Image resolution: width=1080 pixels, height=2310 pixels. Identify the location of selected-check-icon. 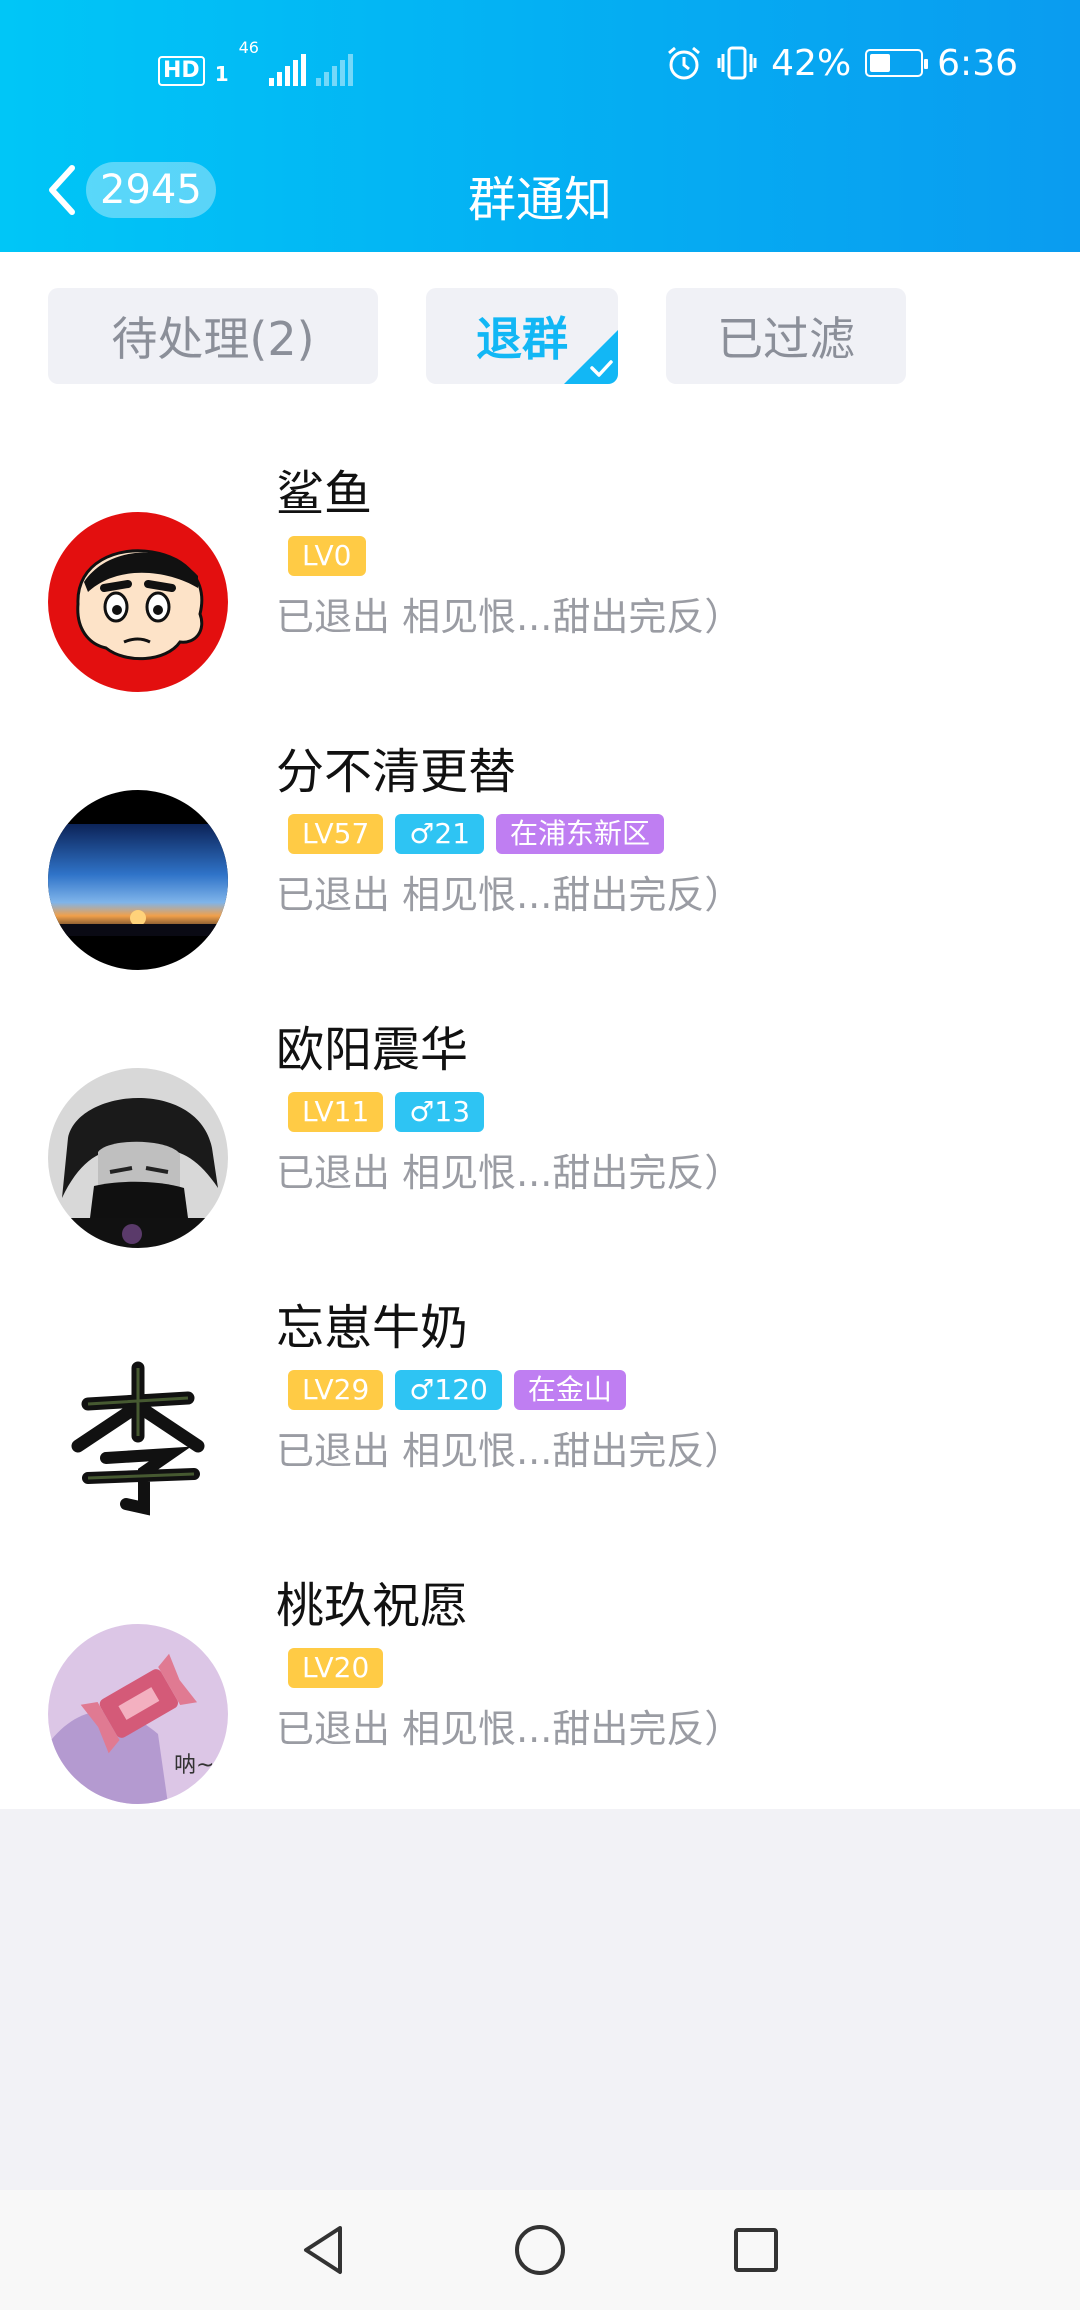
(591, 357).